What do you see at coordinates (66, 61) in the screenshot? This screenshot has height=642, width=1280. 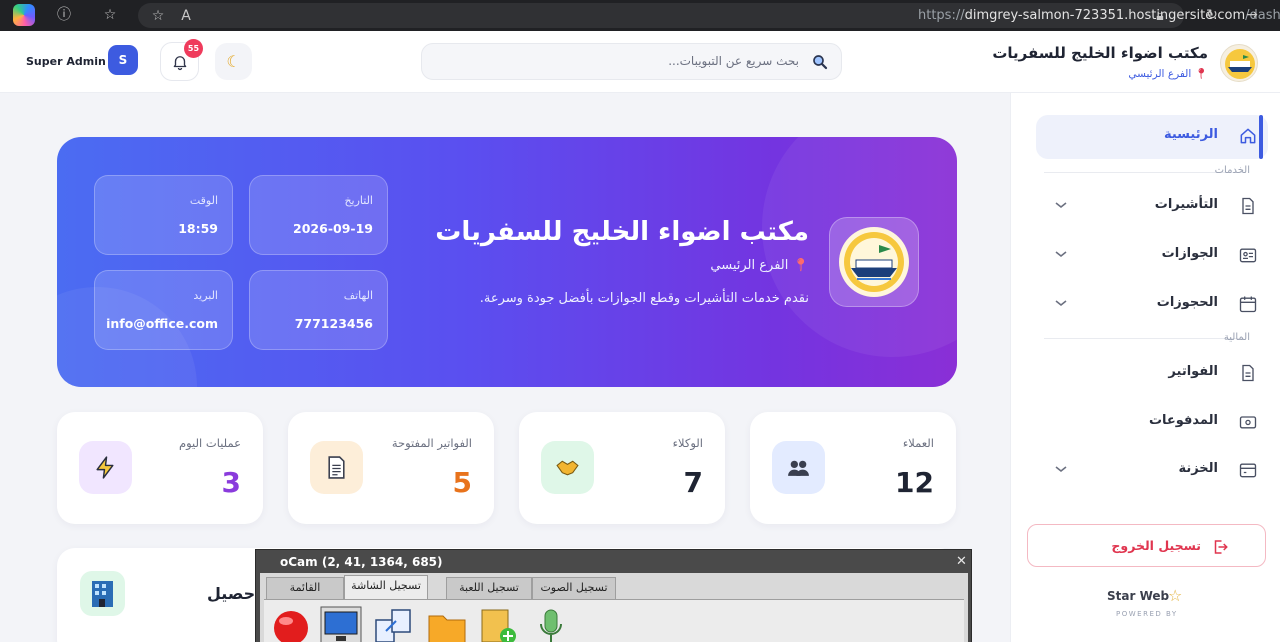 I see `admin-name: Super Admin` at bounding box center [66, 61].